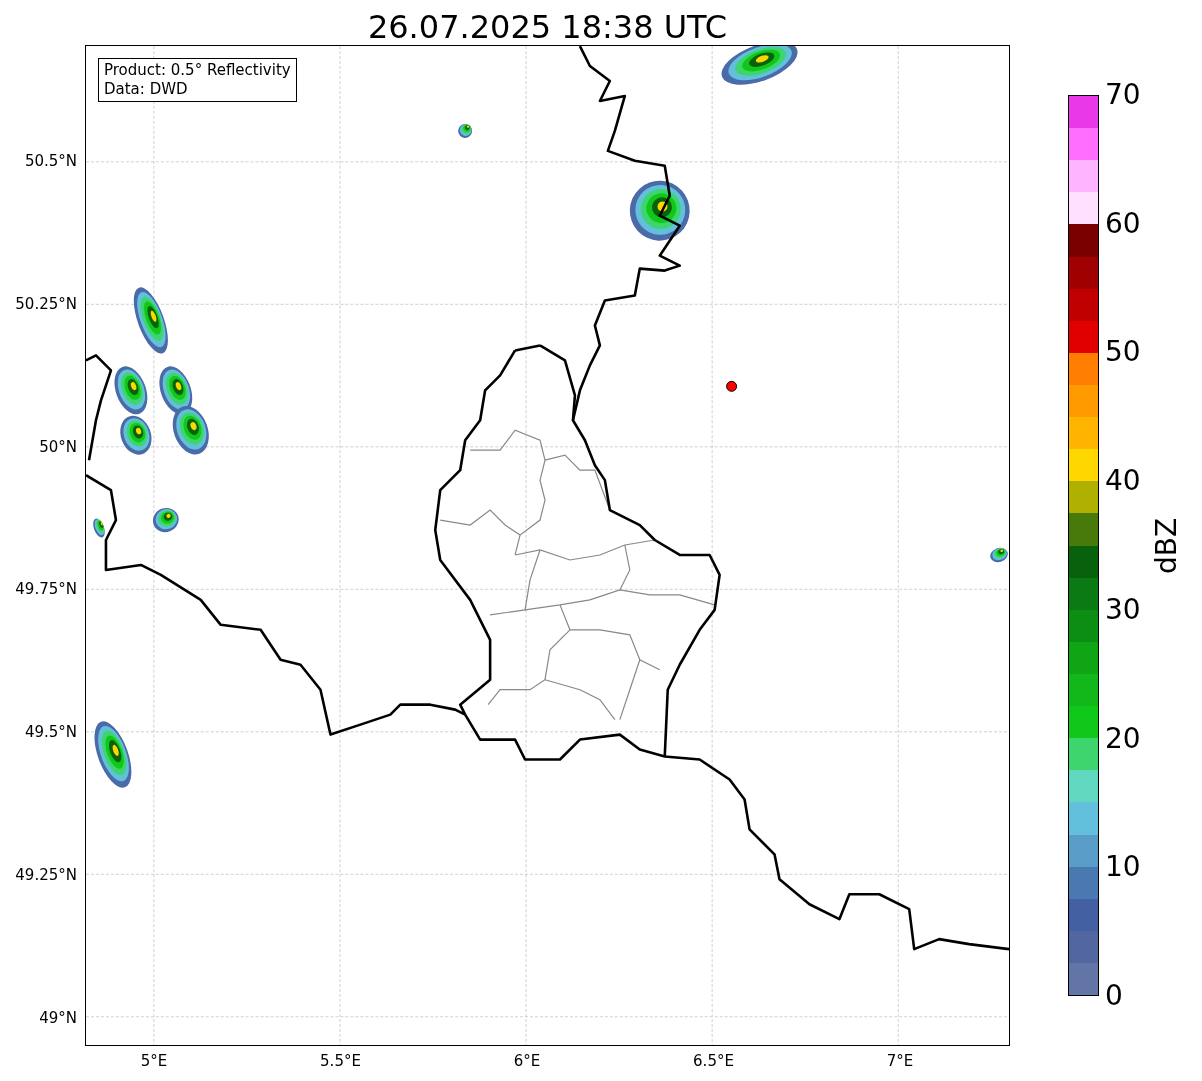  I want to click on colorbar-tick-label: 50, so click(1123, 352).